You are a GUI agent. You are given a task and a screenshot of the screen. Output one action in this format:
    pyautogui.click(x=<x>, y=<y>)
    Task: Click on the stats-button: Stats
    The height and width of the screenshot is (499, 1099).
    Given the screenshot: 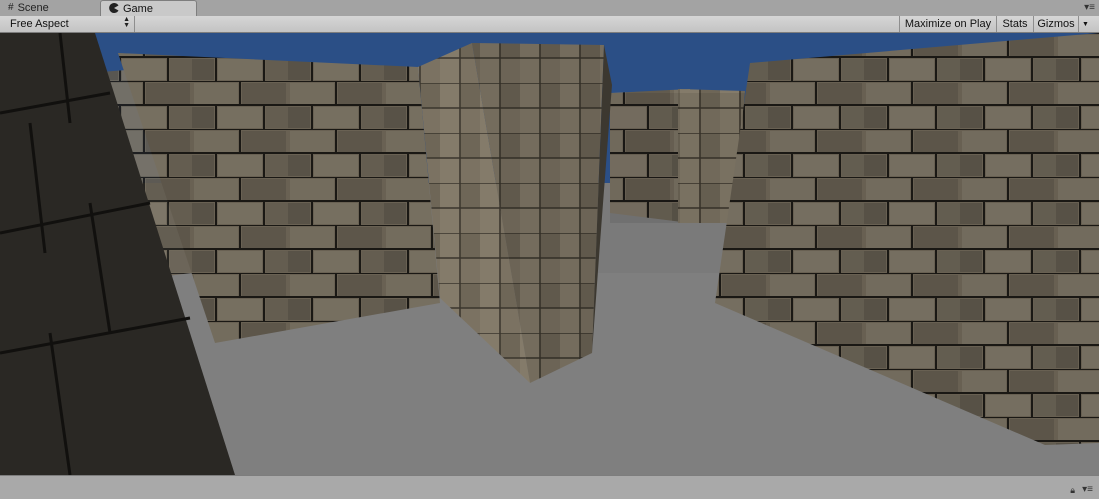 What is the action you would take?
    pyautogui.click(x=1014, y=24)
    